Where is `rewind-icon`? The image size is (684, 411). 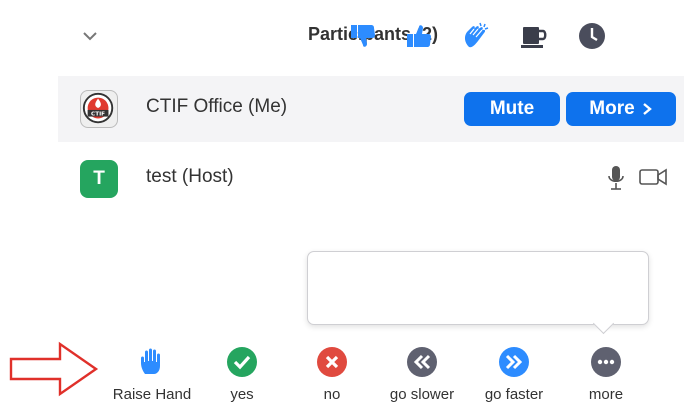
rewind-icon is located at coordinates (422, 362).